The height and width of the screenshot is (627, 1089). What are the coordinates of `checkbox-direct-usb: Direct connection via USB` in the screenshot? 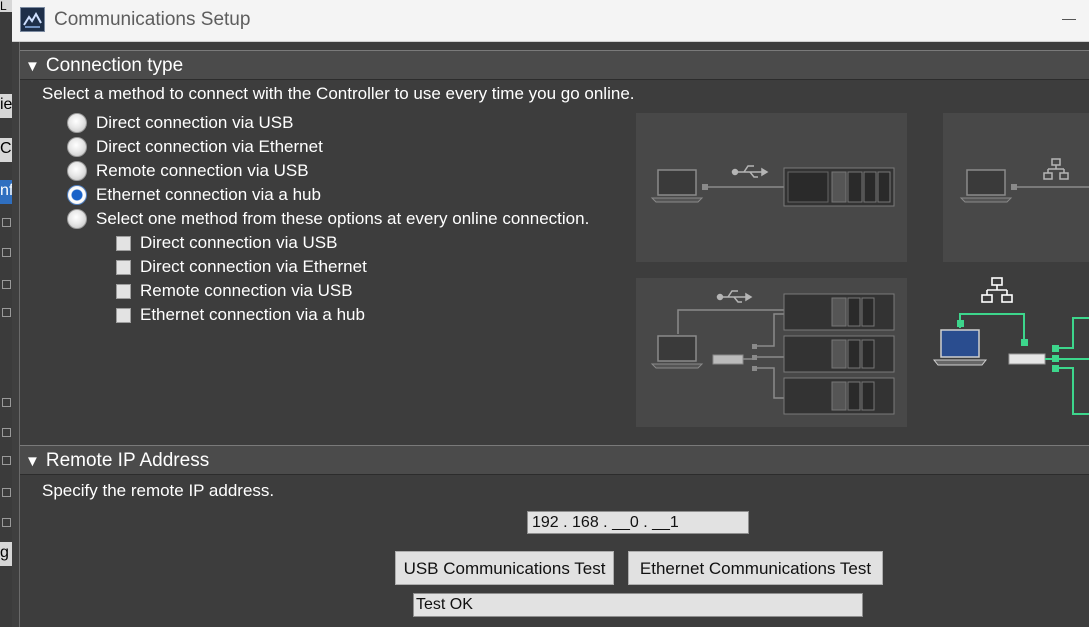 It's located at (226, 243).